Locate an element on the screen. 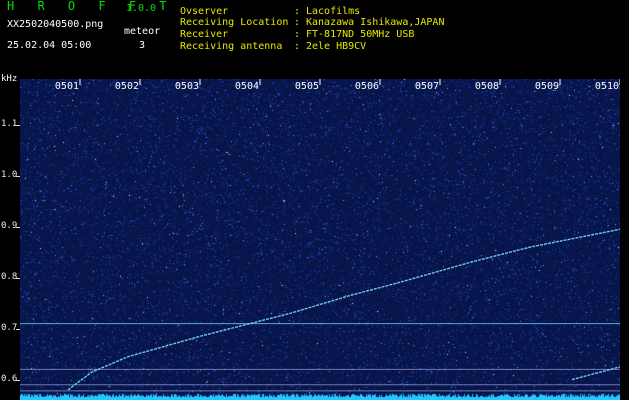  antenna-value: 2ele HB9CV is located at coordinates (336, 46).